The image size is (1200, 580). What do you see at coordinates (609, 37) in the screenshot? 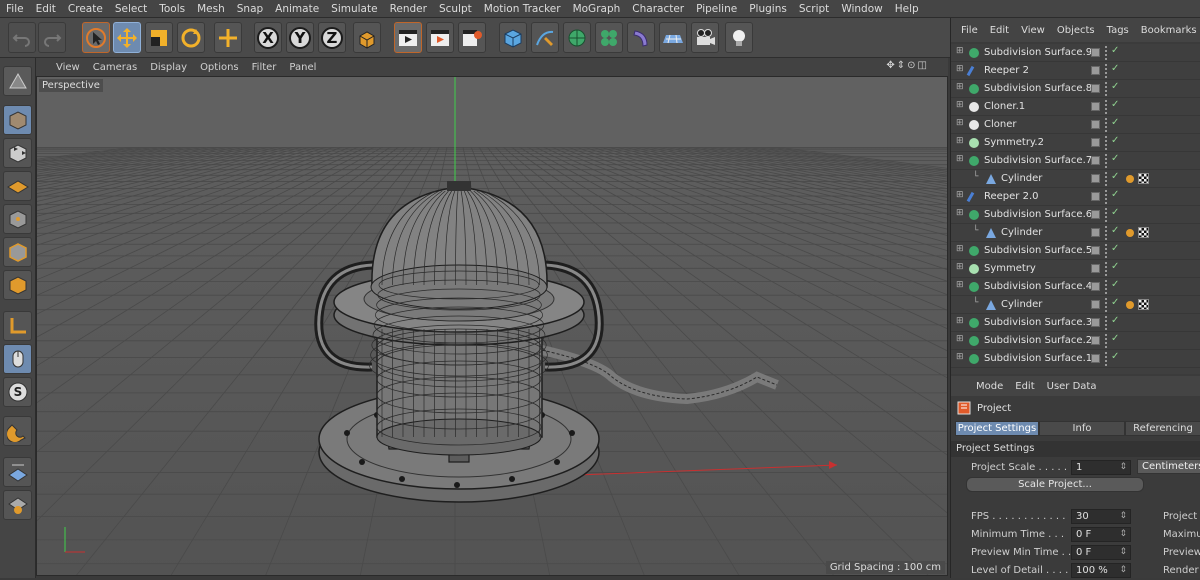
I see `add-cloner-button` at bounding box center [609, 37].